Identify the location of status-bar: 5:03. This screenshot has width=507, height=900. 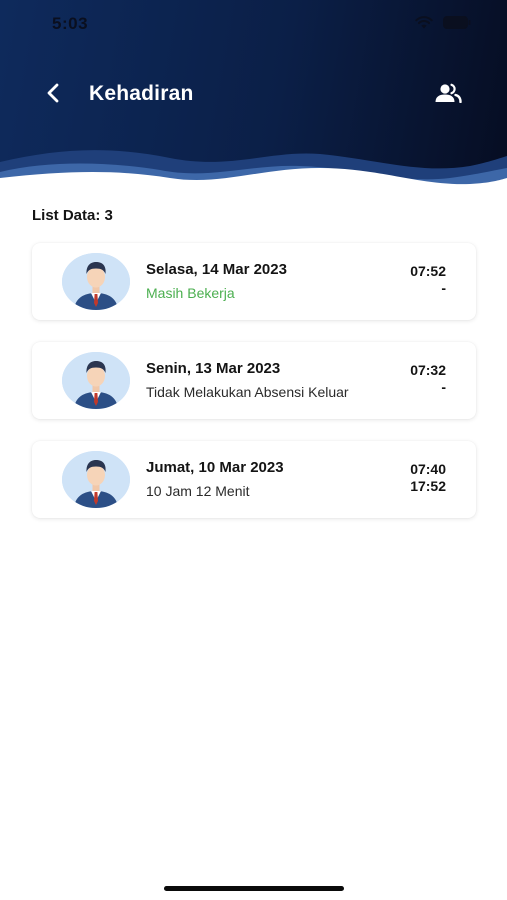
(253, 24).